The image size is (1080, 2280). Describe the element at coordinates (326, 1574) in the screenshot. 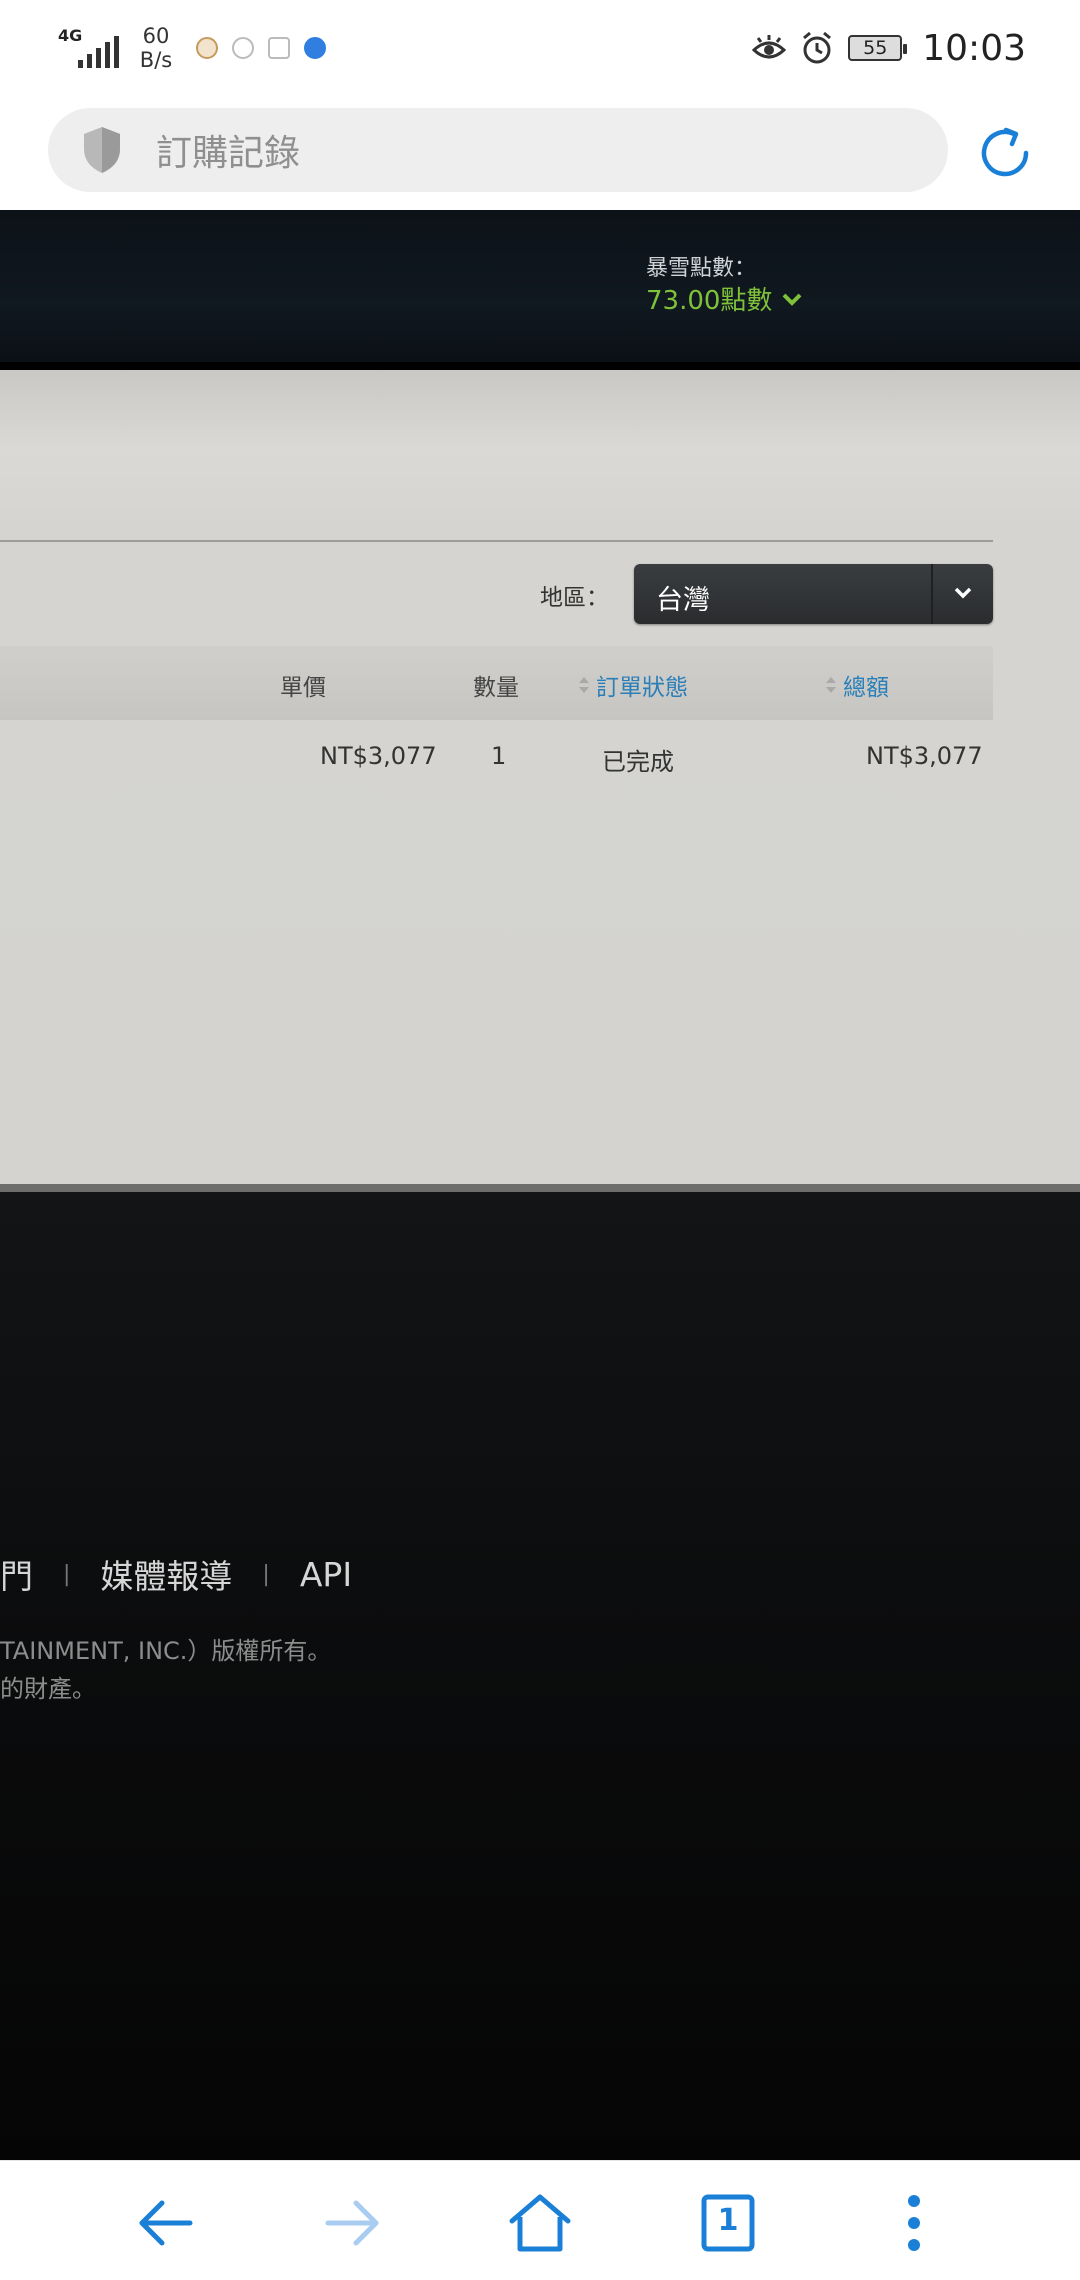

I see `footer-link-api: API` at that location.